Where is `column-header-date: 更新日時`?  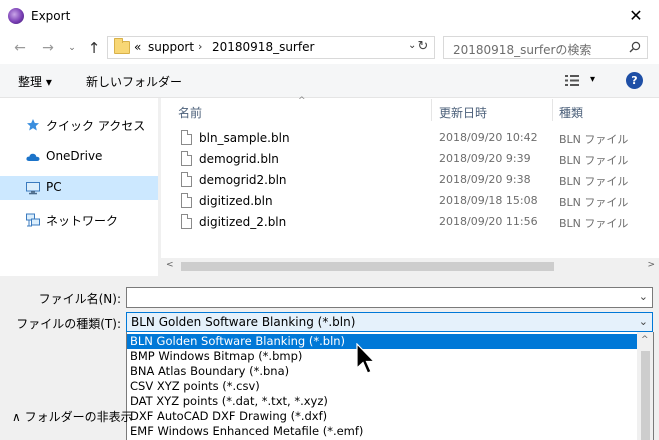 column-header-date: 更新日時 is located at coordinates (463, 112).